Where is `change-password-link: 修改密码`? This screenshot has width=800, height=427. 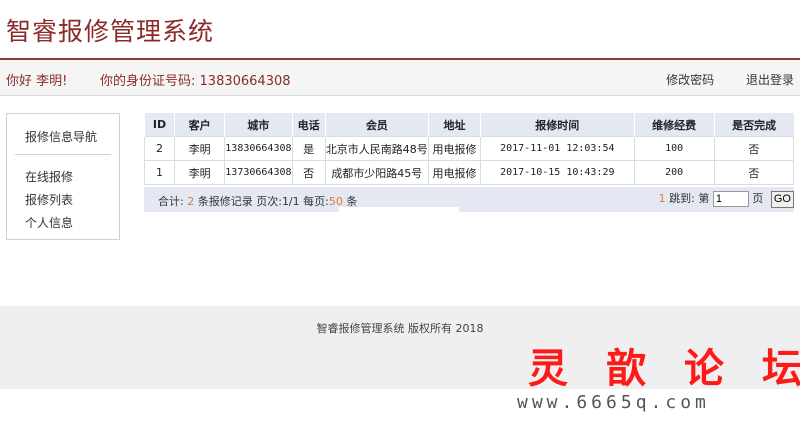
change-password-link: 修改密码 is located at coordinates (690, 80).